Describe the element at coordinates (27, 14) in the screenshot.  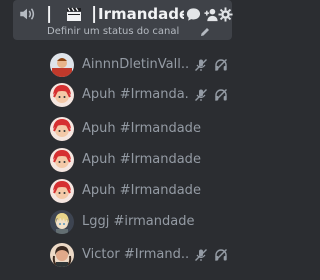
I see `speaker-icon` at that location.